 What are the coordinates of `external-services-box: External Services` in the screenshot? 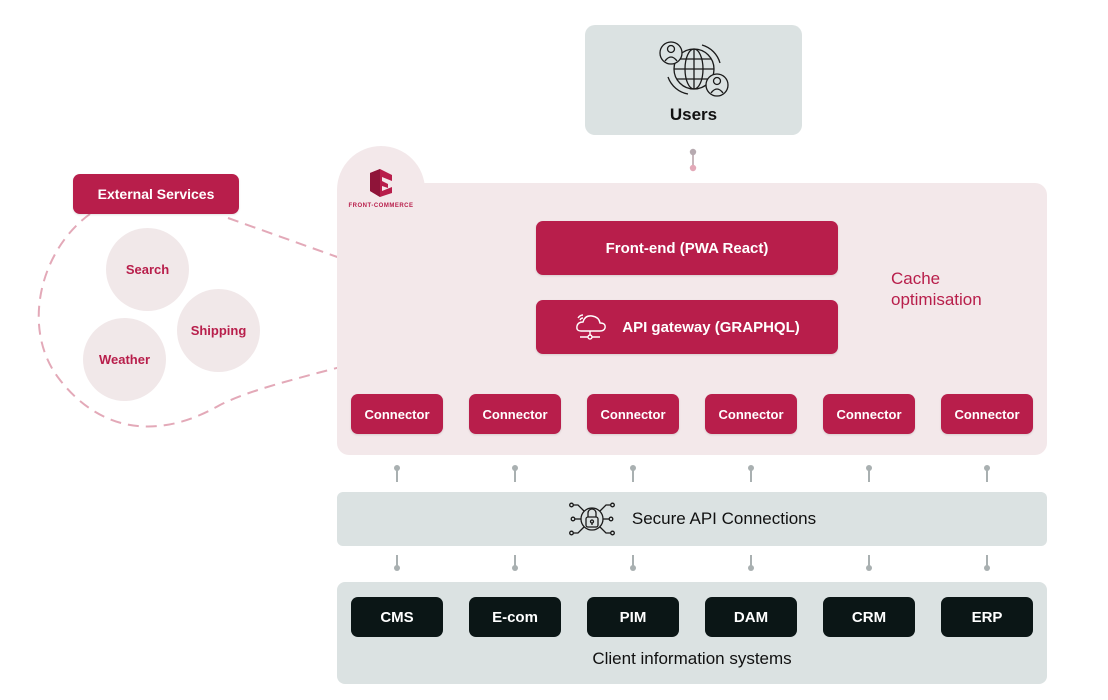 It's located at (156, 194).